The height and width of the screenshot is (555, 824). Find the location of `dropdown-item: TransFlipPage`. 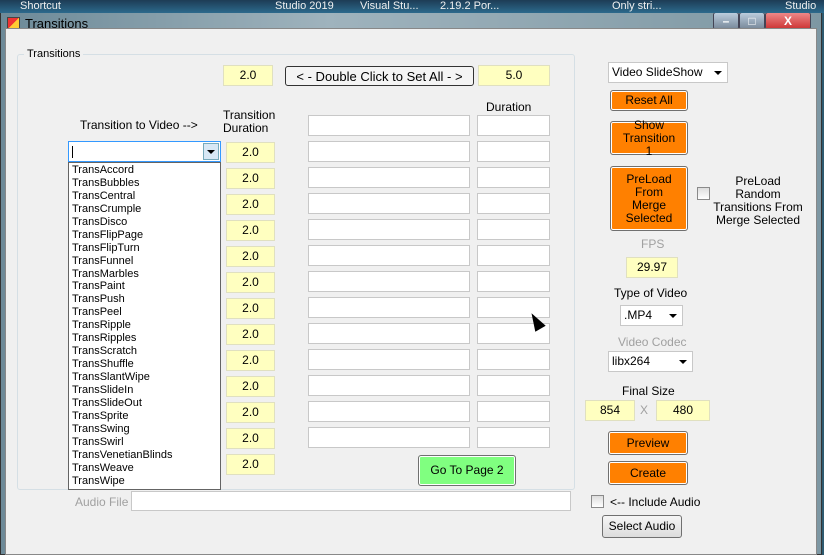

dropdown-item: TransFlipPage is located at coordinates (144, 235).